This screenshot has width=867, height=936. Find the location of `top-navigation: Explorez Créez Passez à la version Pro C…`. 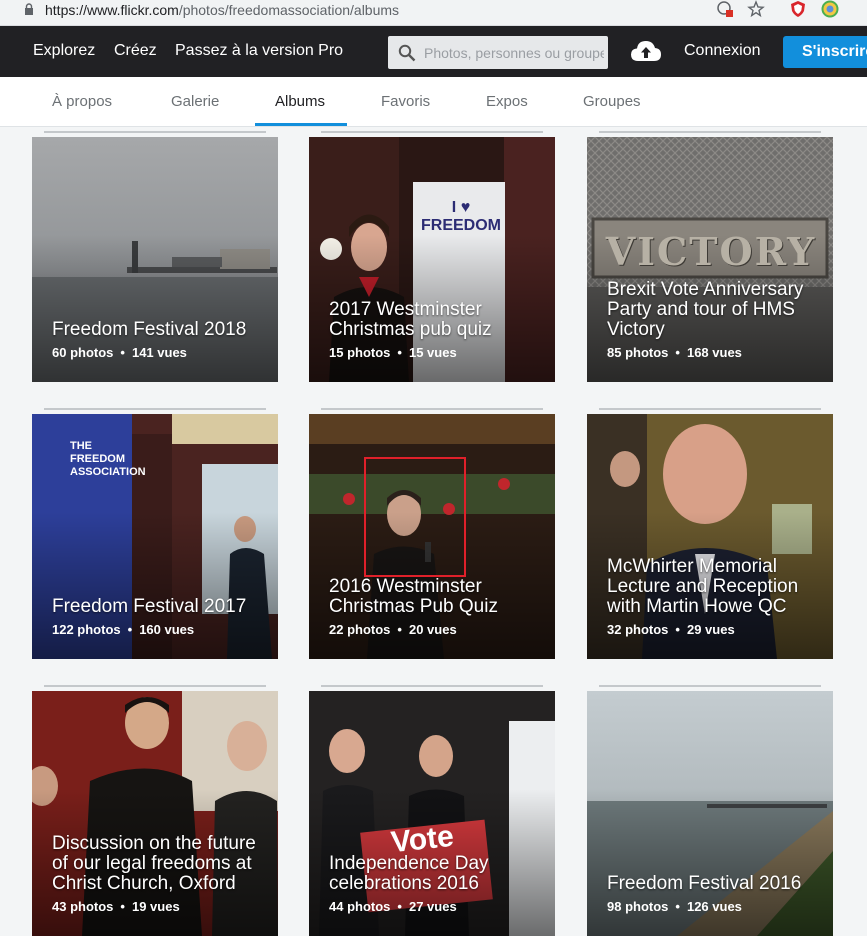

top-navigation: Explorez Créez Passez à la version Pro C… is located at coordinates (433, 51).